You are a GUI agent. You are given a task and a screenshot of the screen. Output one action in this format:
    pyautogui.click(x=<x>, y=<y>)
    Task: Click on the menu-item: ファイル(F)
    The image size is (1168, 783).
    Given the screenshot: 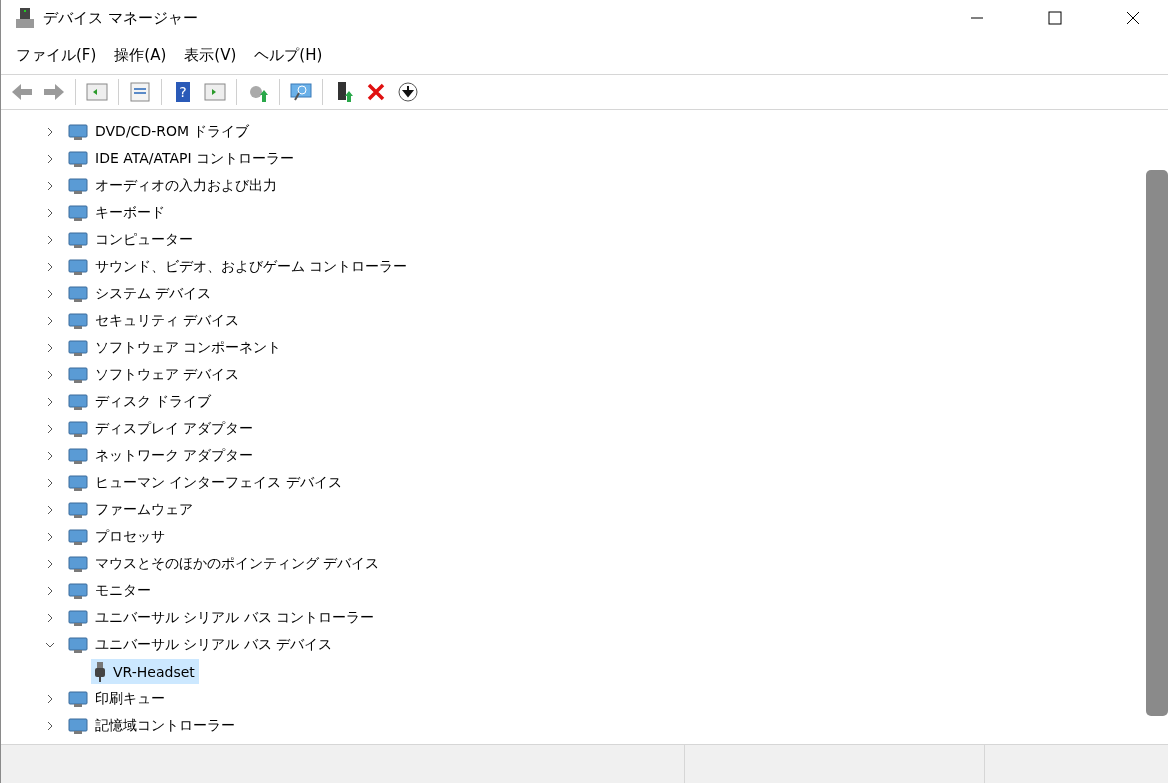 What is the action you would take?
    pyautogui.click(x=56, y=55)
    